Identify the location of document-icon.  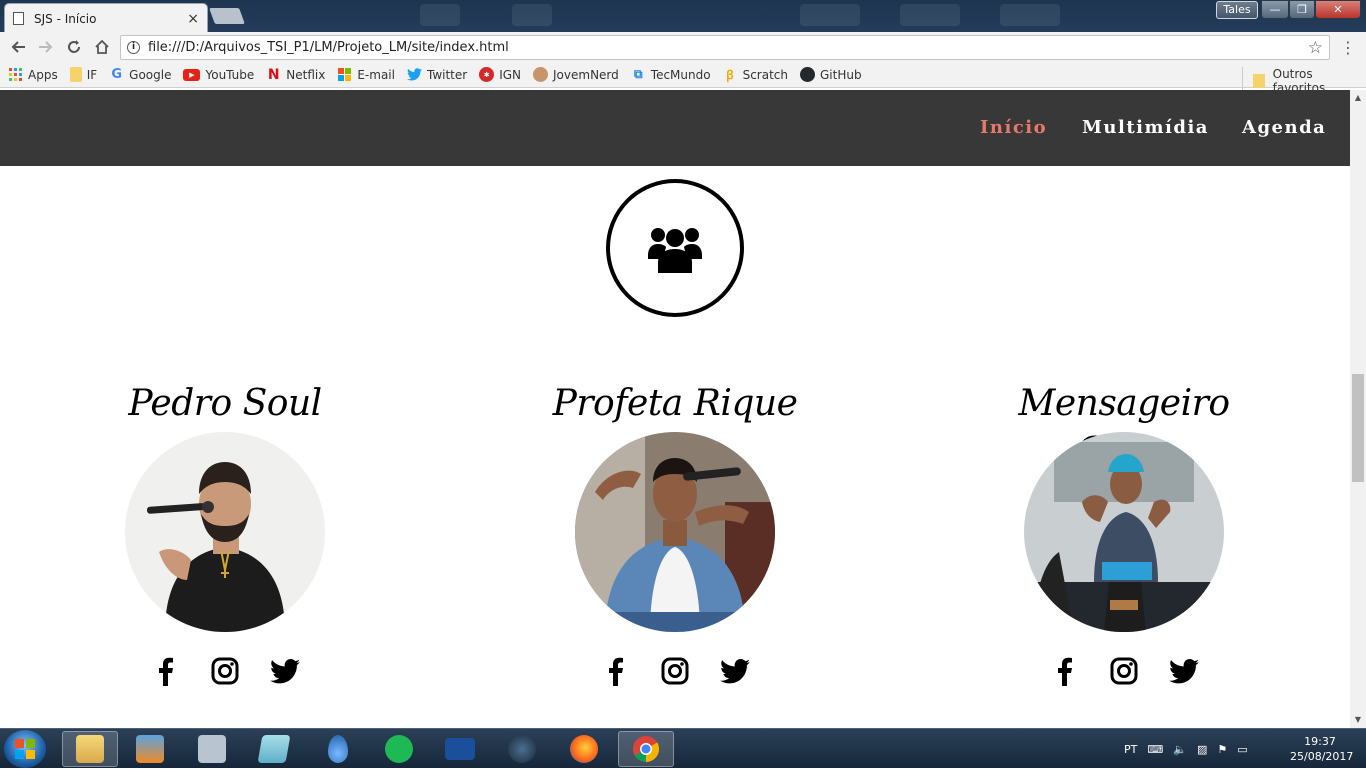
(18, 18).